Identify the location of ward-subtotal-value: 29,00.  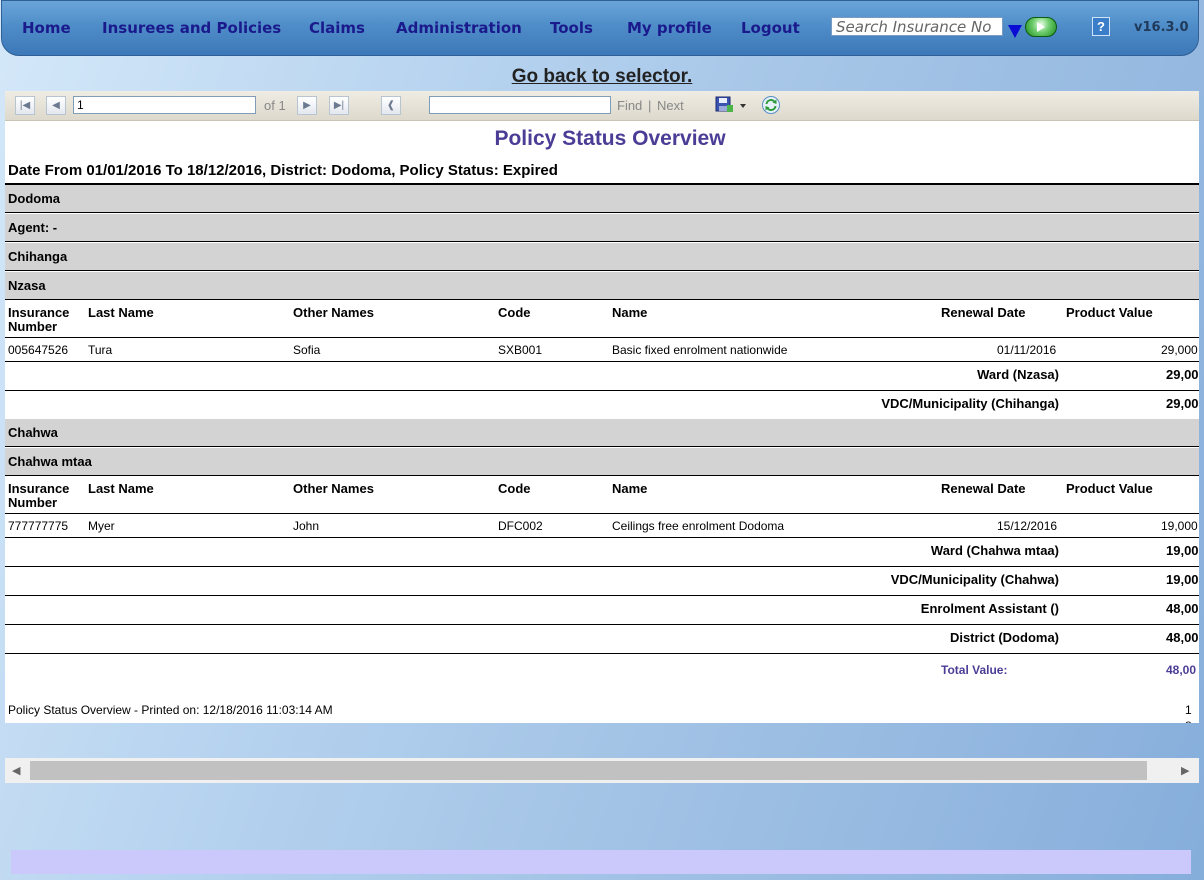
(1182, 374).